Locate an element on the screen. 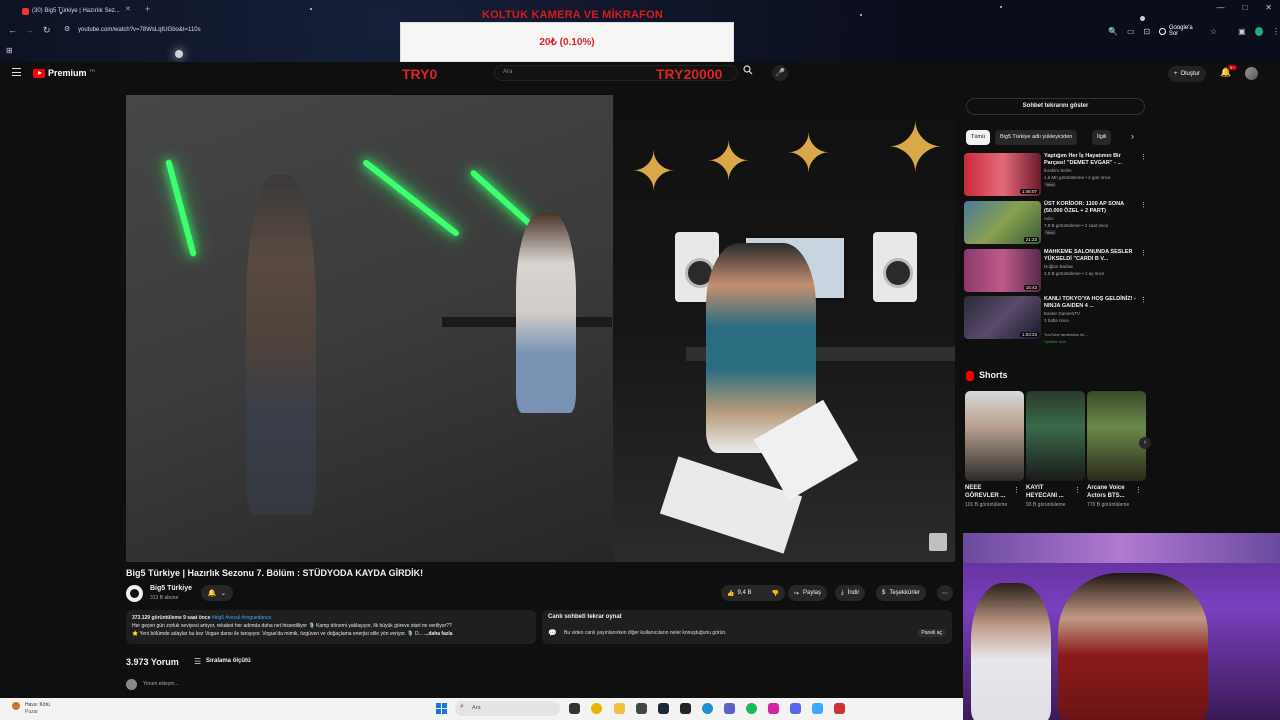 The height and width of the screenshot is (720, 1280). extension-icon: ▣ is located at coordinates (1242, 31).